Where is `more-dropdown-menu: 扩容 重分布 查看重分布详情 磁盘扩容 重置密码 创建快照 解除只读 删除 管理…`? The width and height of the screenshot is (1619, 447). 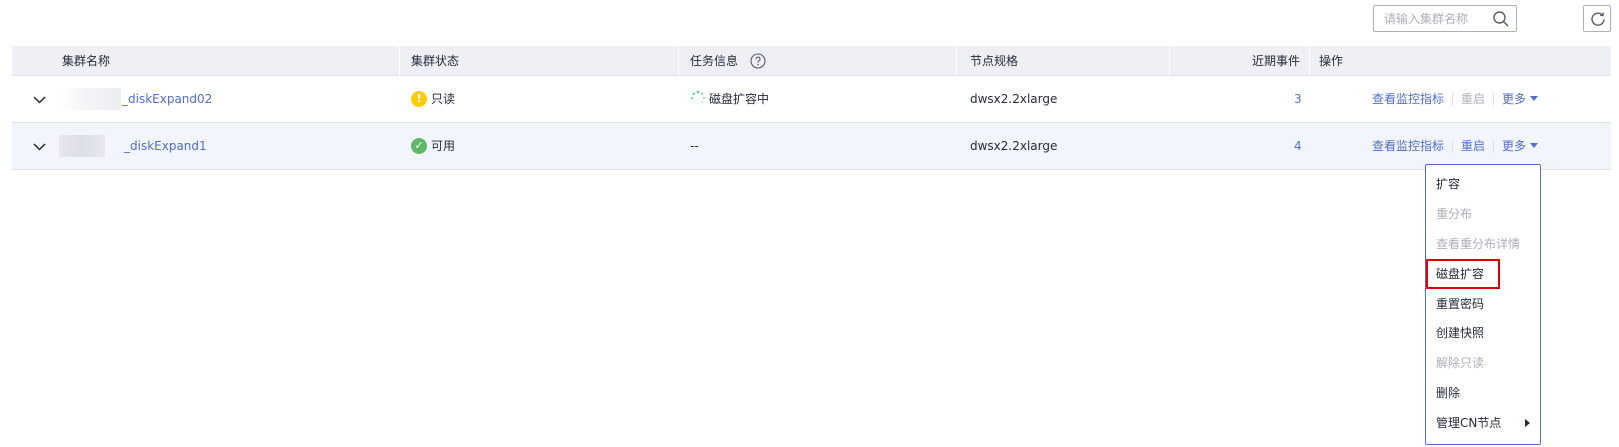 more-dropdown-menu: 扩容 重分布 查看重分布详情 磁盘扩容 重置密码 创建快照 解除只读 删除 管理… is located at coordinates (1483, 304).